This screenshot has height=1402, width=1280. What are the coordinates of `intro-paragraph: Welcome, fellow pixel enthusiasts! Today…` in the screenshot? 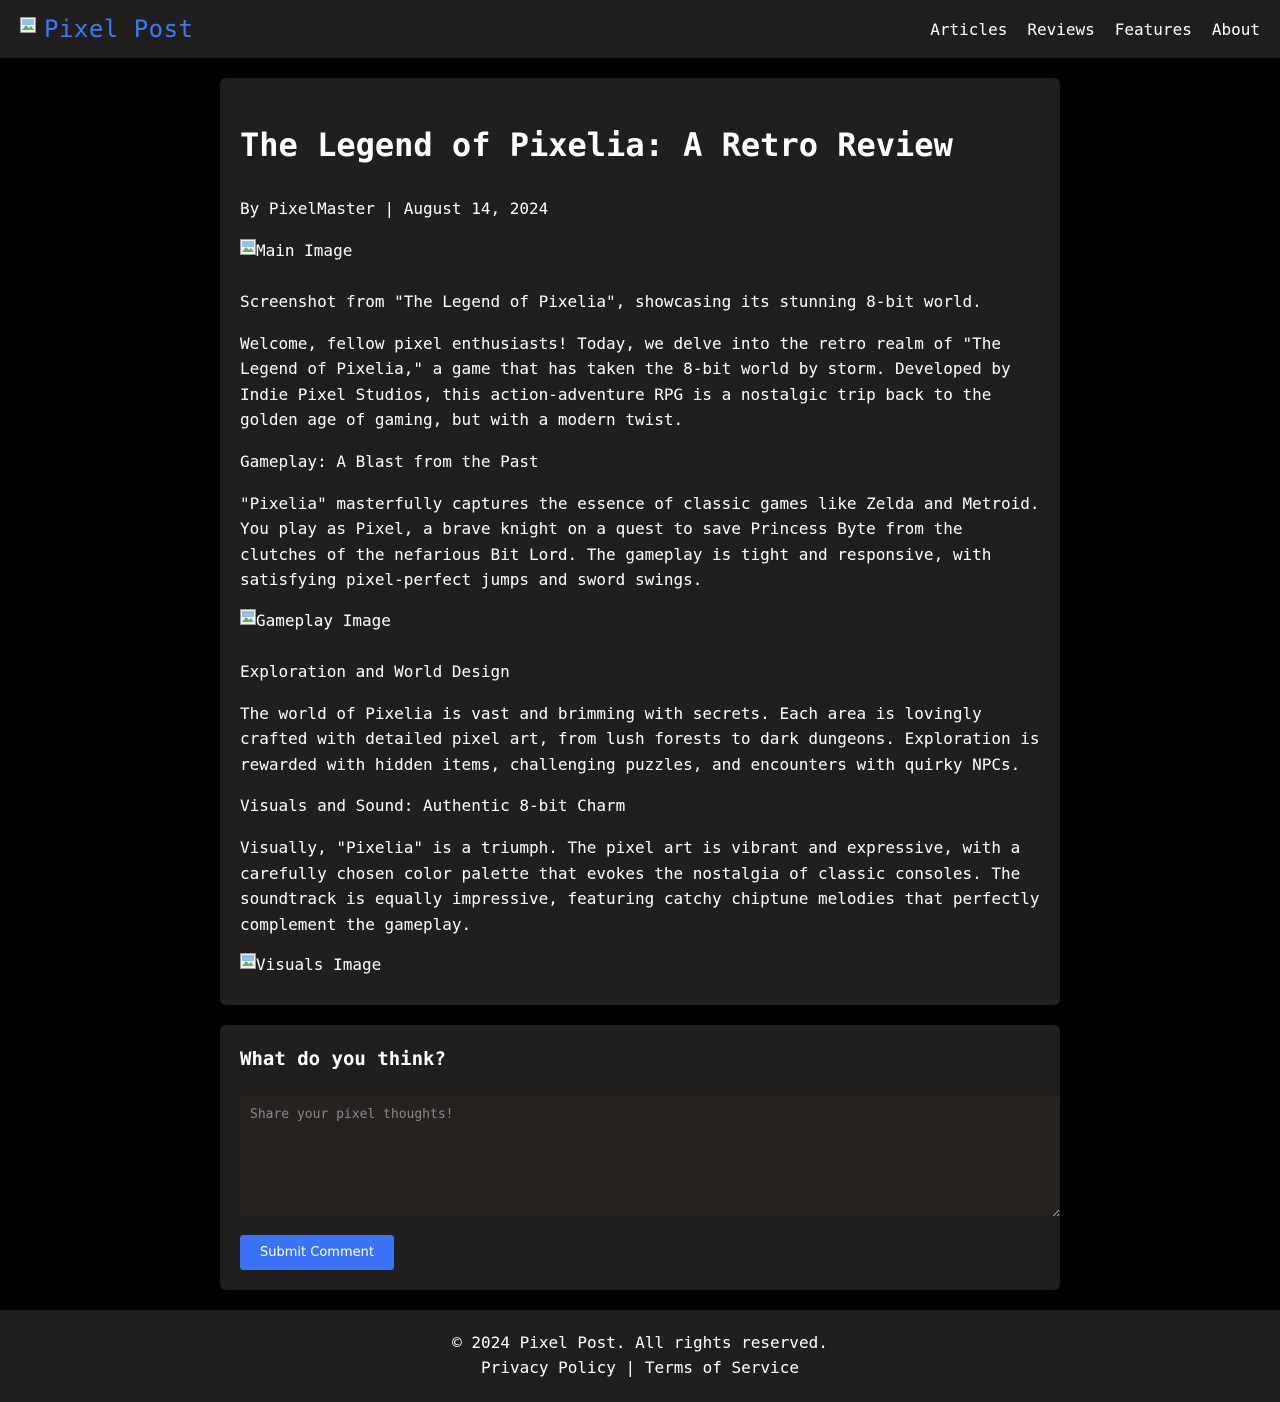 It's located at (625, 381).